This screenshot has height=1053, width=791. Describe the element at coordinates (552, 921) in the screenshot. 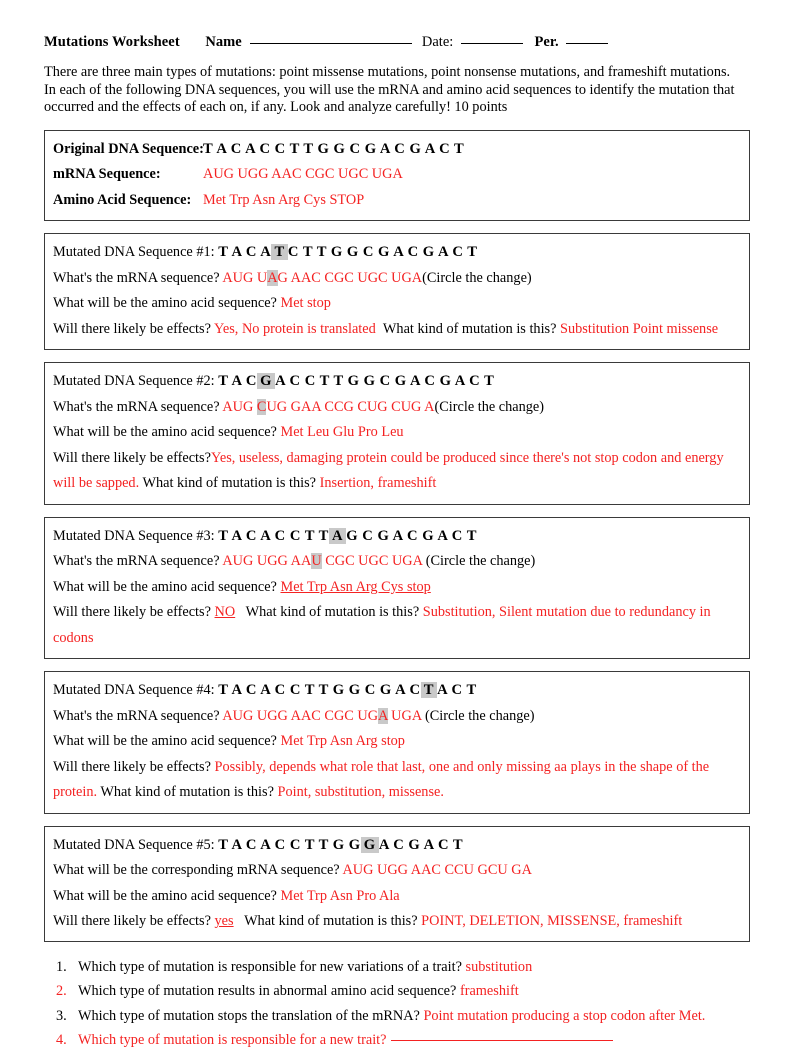

I see `mutation-5-kind: POINT, DELETION, MISSENSE, frameshift` at that location.